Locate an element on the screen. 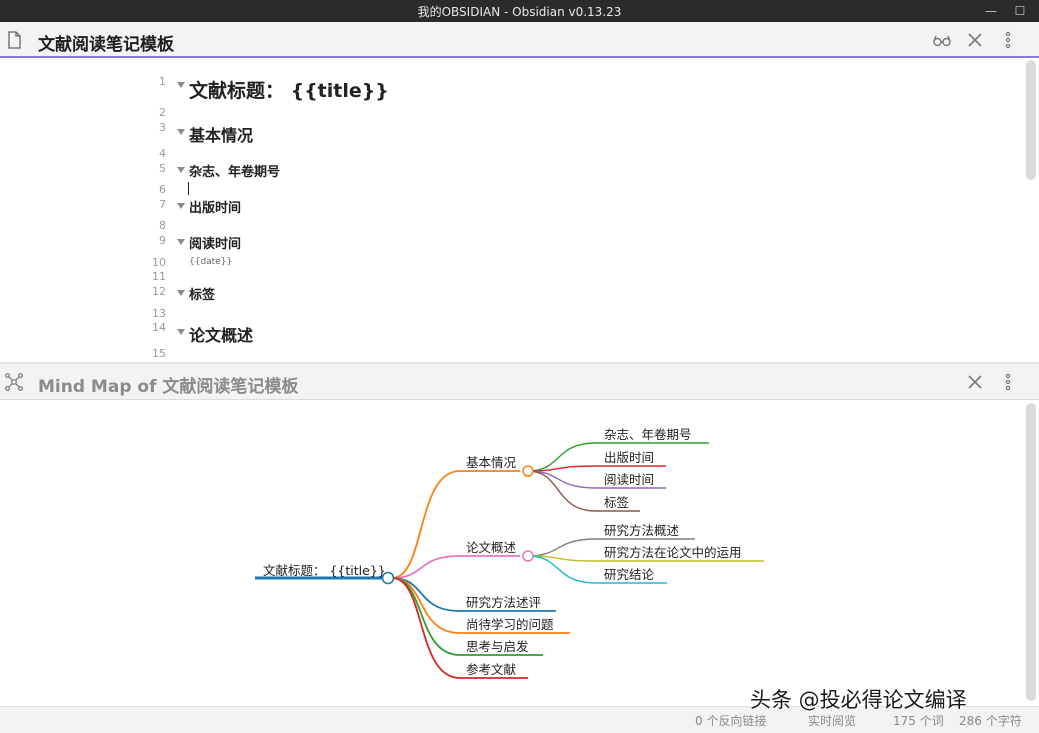  line-number: 3 is located at coordinates (162, 127).